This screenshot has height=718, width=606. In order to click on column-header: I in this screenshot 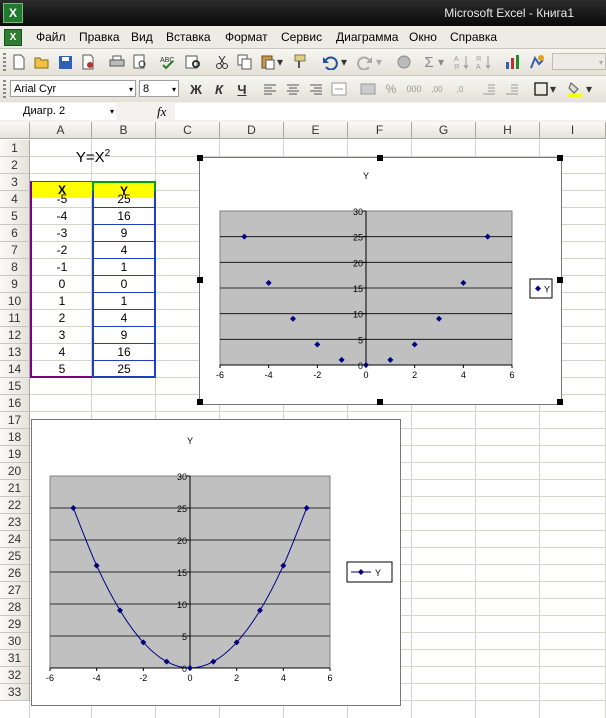, I will do `click(573, 130)`.